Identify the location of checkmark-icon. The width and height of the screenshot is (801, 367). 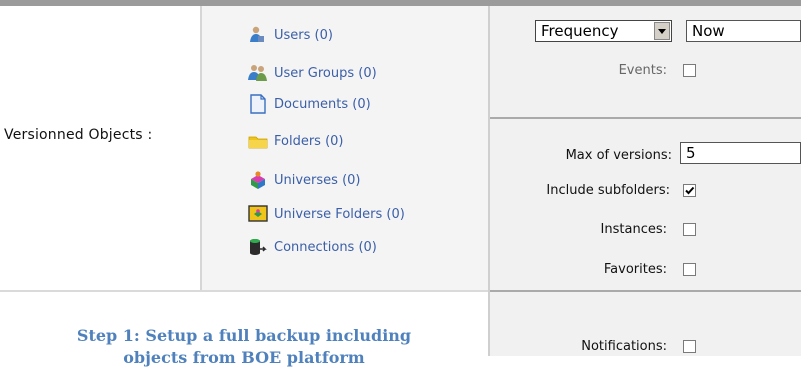
(690, 190).